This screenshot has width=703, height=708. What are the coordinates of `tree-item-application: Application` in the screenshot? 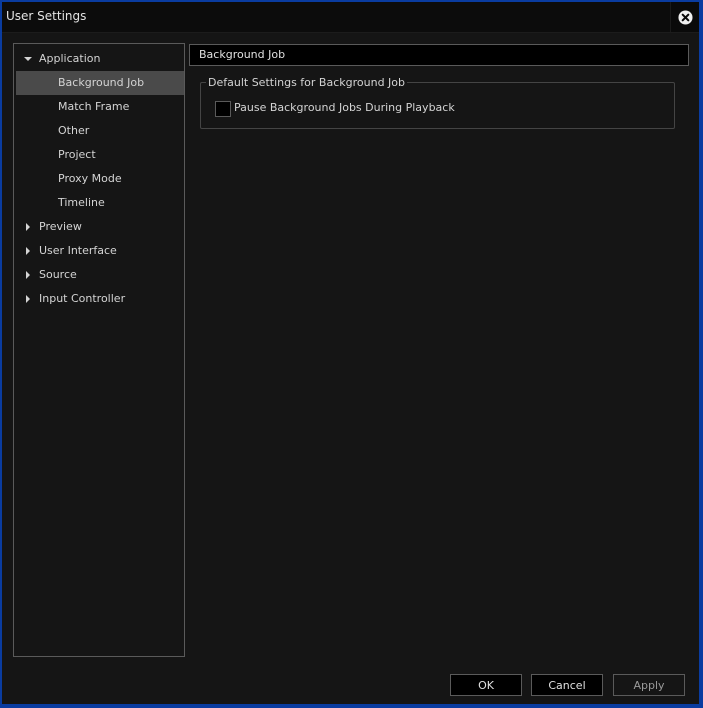 It's located at (100, 59).